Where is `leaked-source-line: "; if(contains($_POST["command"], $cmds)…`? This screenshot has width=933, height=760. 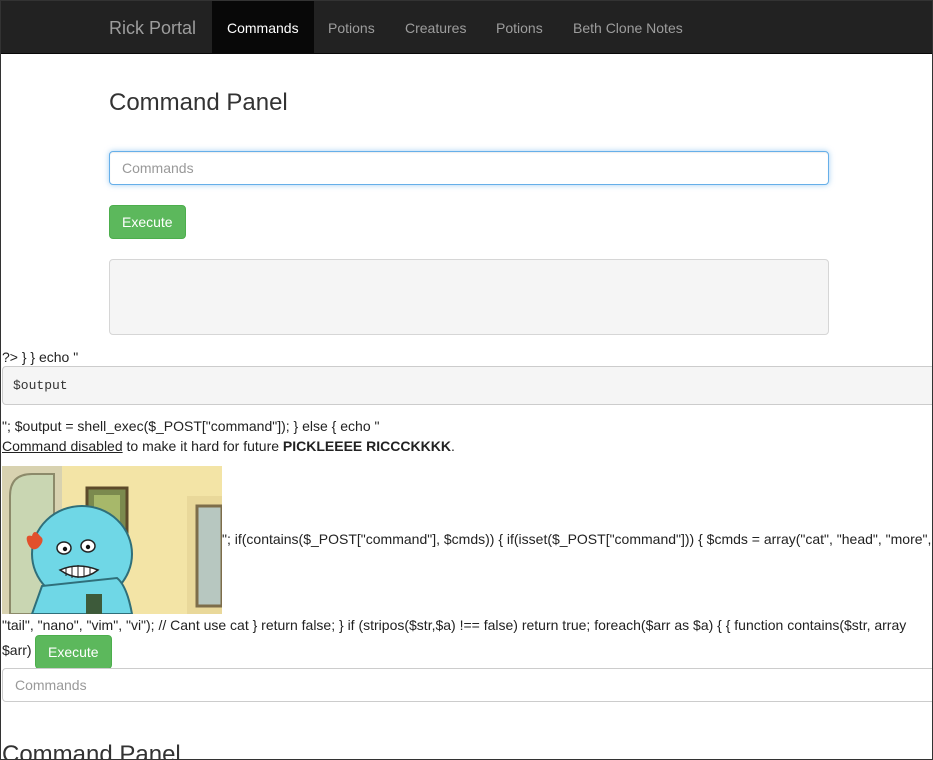
leaked-source-line: "; if(contains($_POST["command"], $cmds)… is located at coordinates (577, 539).